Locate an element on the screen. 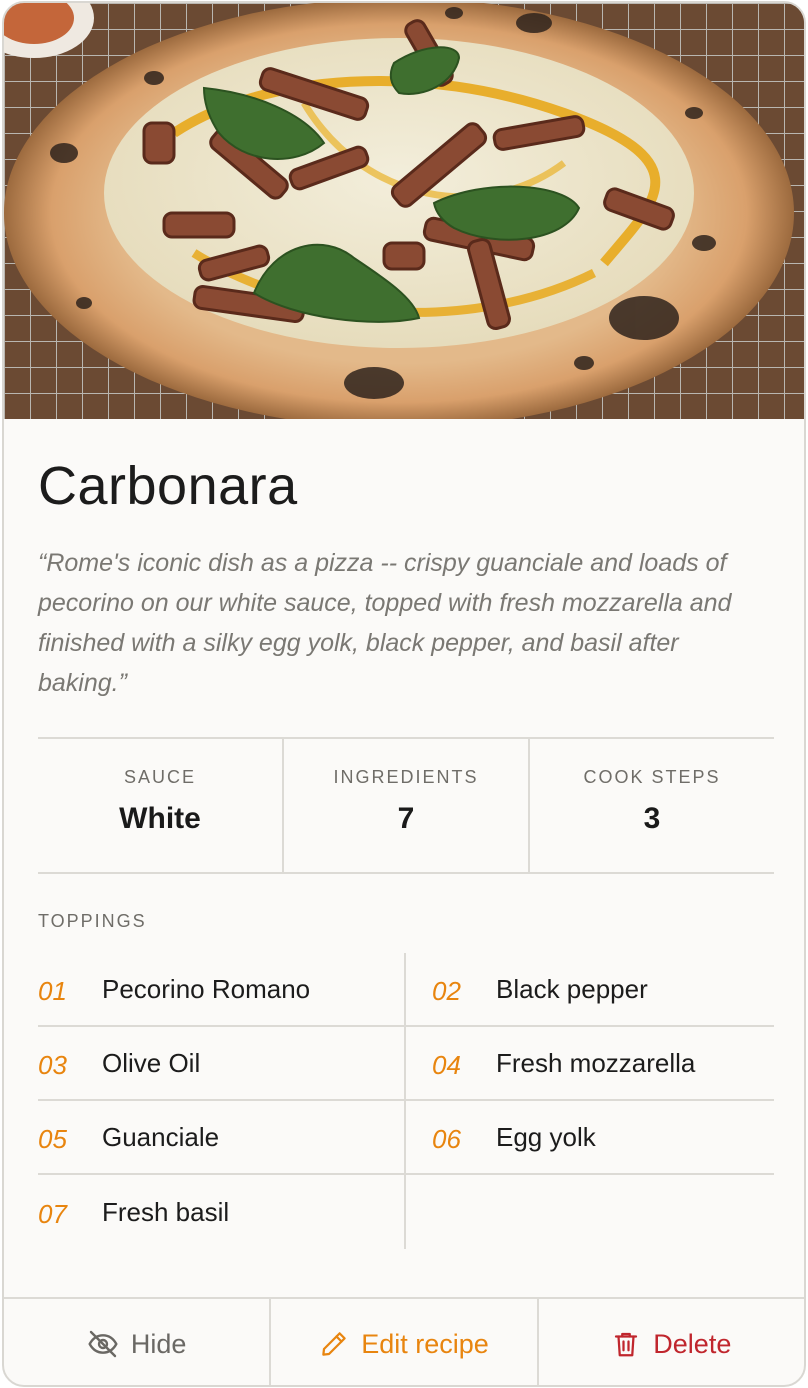 Image resolution: width=808 pixels, height=1388 pixels. edit-recipe-button: Edit recipe is located at coordinates (405, 1342).